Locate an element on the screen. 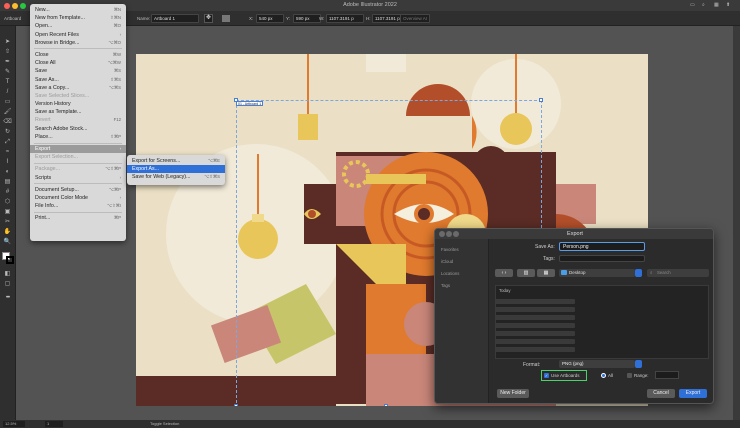 This screenshot has height=428, width=740. file-menu-item: Close All ⌥⌘W is located at coordinates (78, 63).